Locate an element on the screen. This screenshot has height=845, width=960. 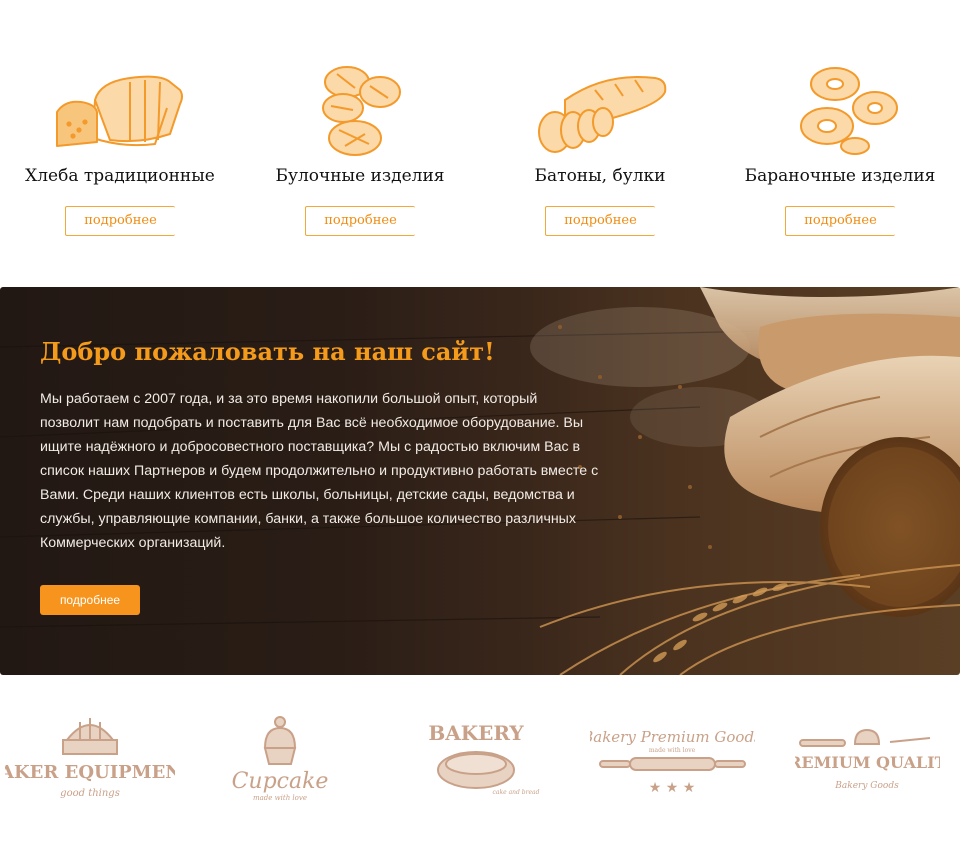
welcome-more-button: подробнее is located at coordinates (90, 600).